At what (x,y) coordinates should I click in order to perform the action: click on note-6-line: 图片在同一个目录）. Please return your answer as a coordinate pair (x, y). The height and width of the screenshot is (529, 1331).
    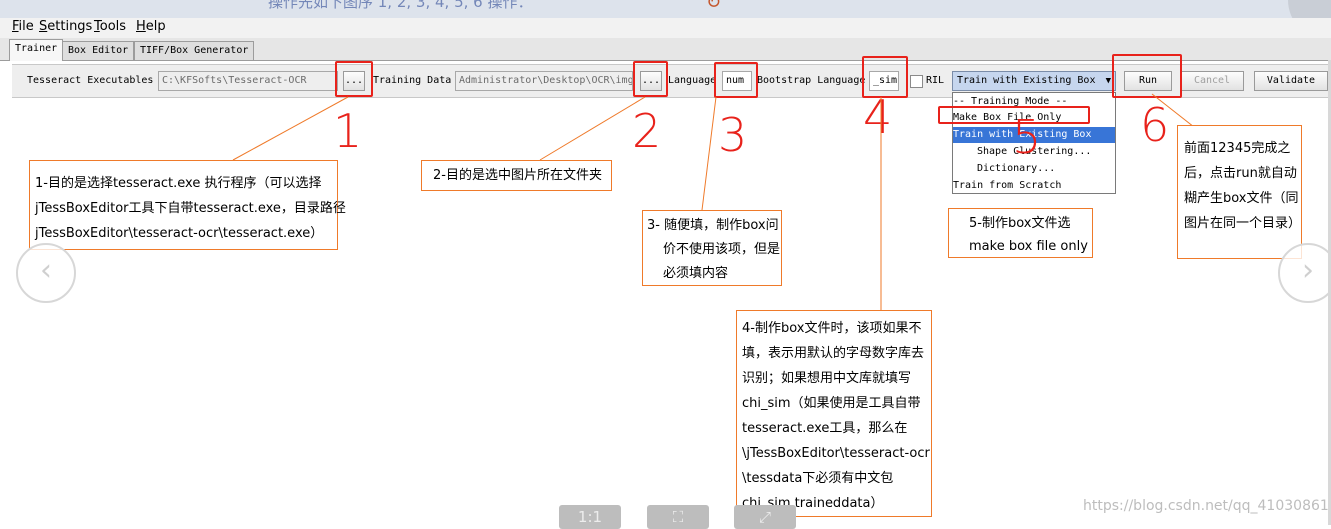
    Looking at the image, I should click on (1243, 223).